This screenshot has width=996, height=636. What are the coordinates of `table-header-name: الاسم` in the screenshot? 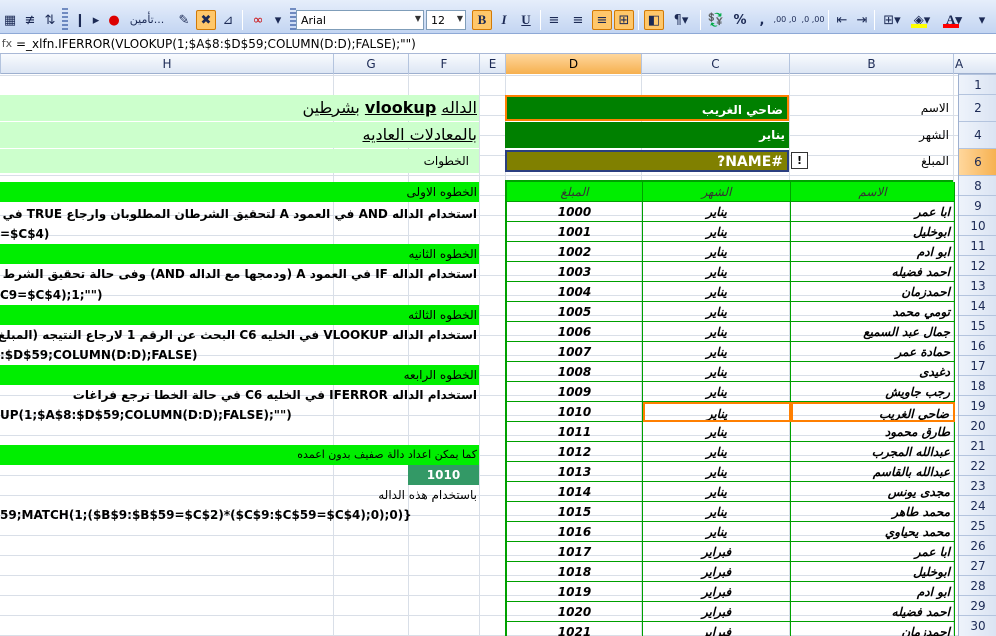 It's located at (873, 192).